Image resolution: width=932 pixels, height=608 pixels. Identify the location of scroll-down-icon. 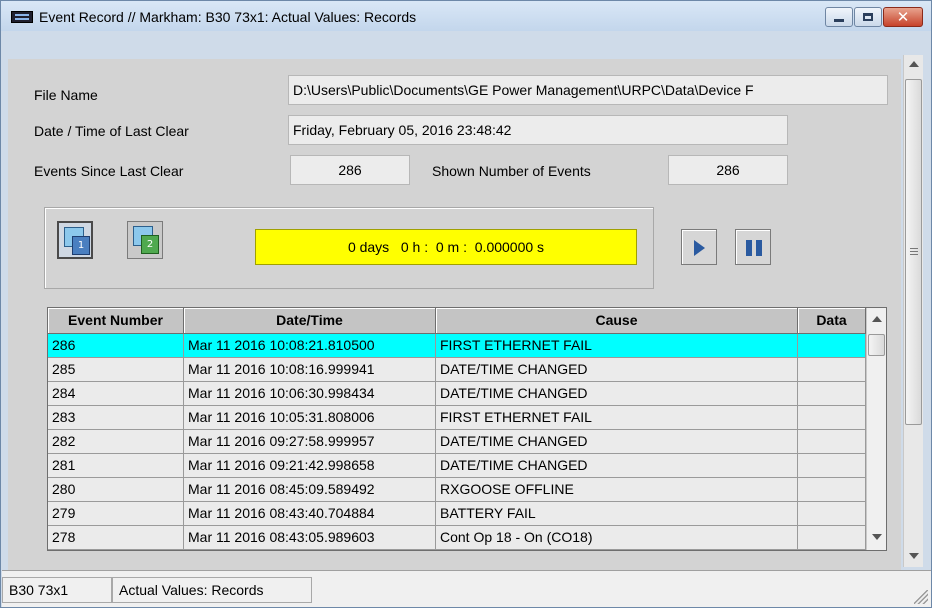
(914, 556).